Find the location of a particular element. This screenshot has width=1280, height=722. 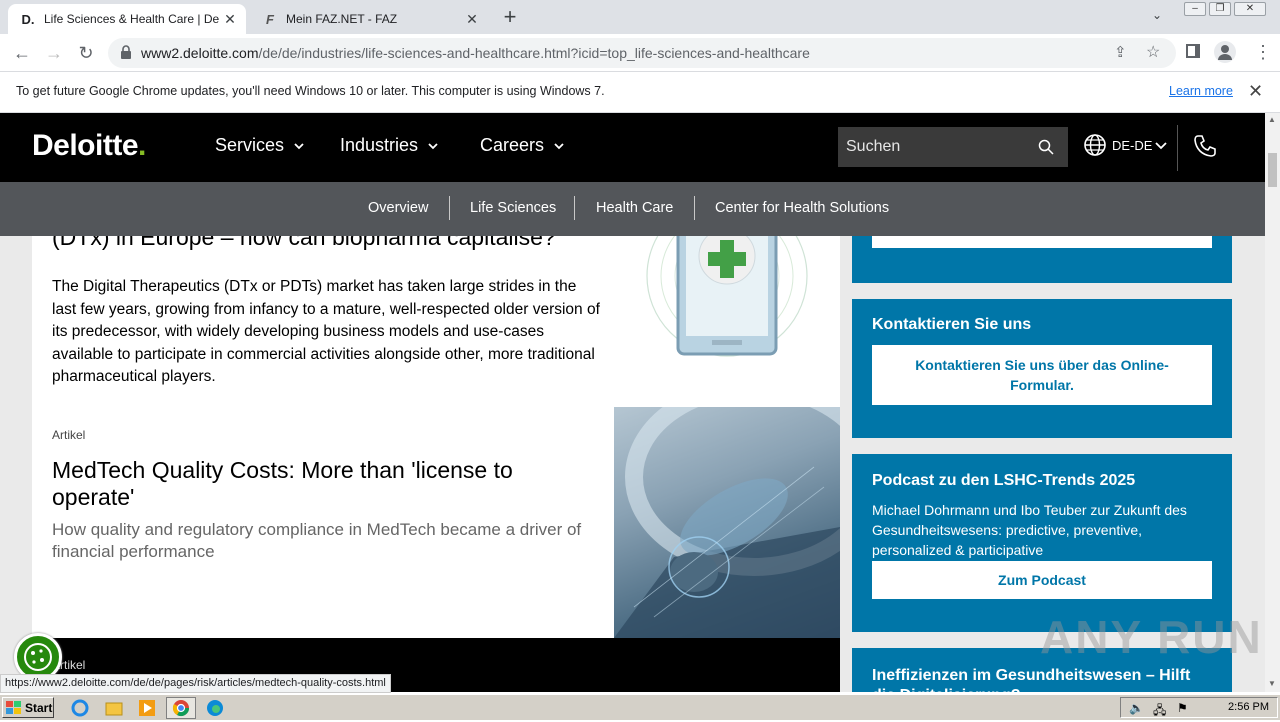

phone-icon is located at coordinates (1205, 146).